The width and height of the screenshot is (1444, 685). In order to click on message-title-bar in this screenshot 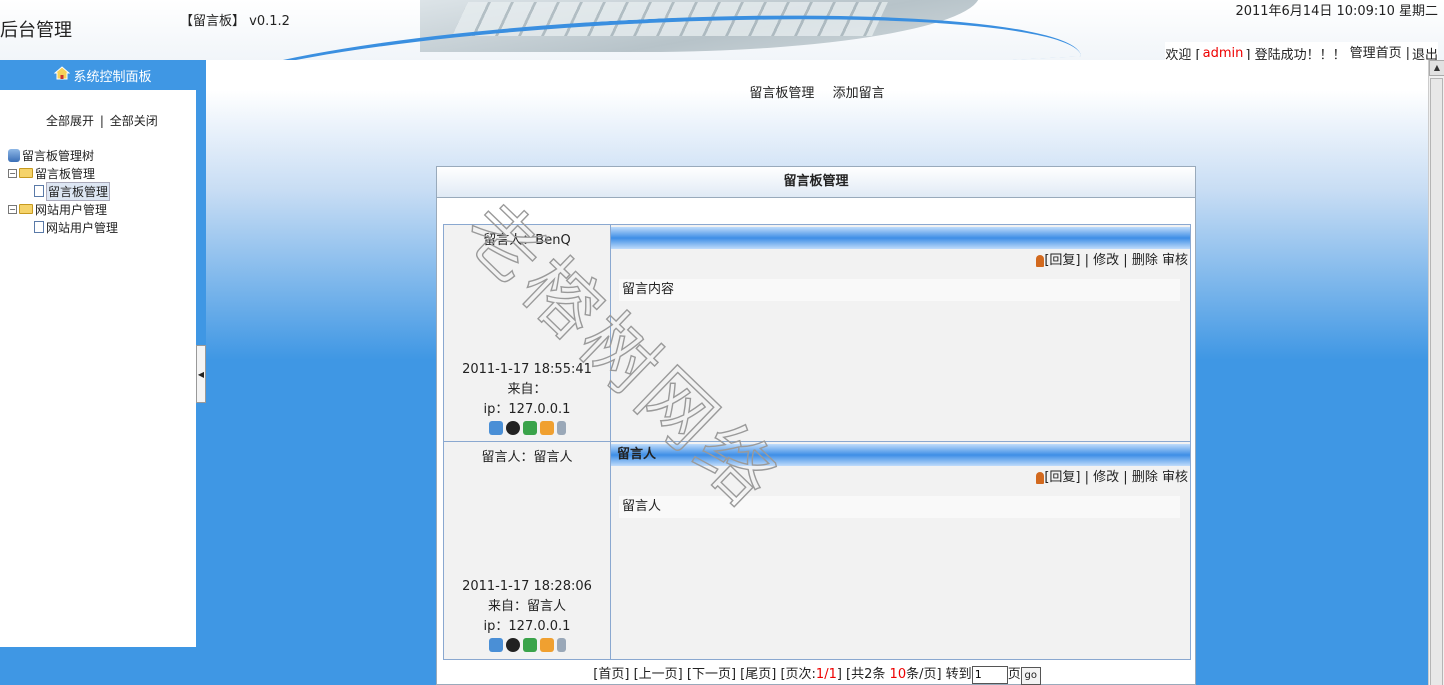, I will do `click(900, 238)`.